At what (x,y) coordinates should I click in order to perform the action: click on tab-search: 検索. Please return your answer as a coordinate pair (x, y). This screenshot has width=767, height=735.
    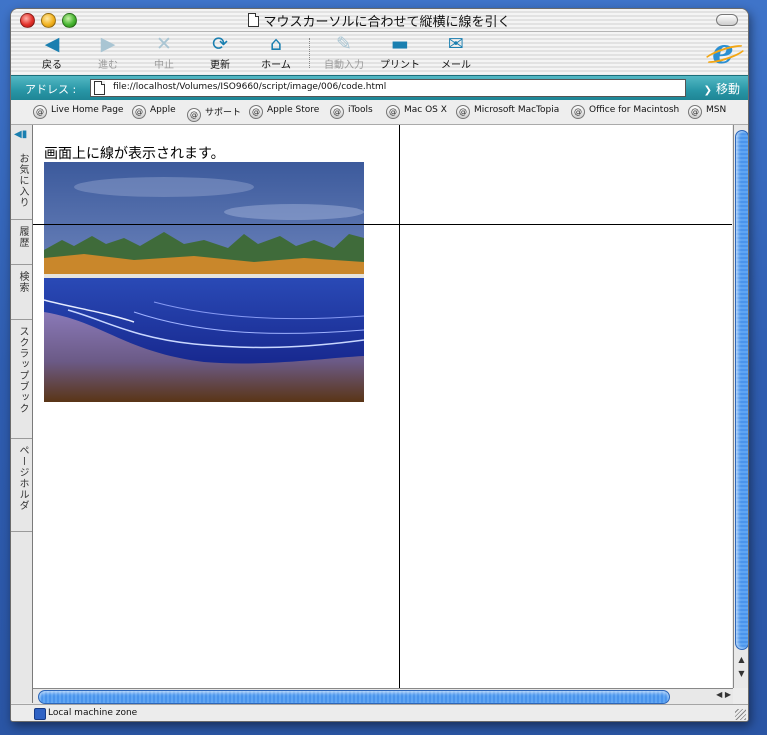
    Looking at the image, I should click on (21, 292).